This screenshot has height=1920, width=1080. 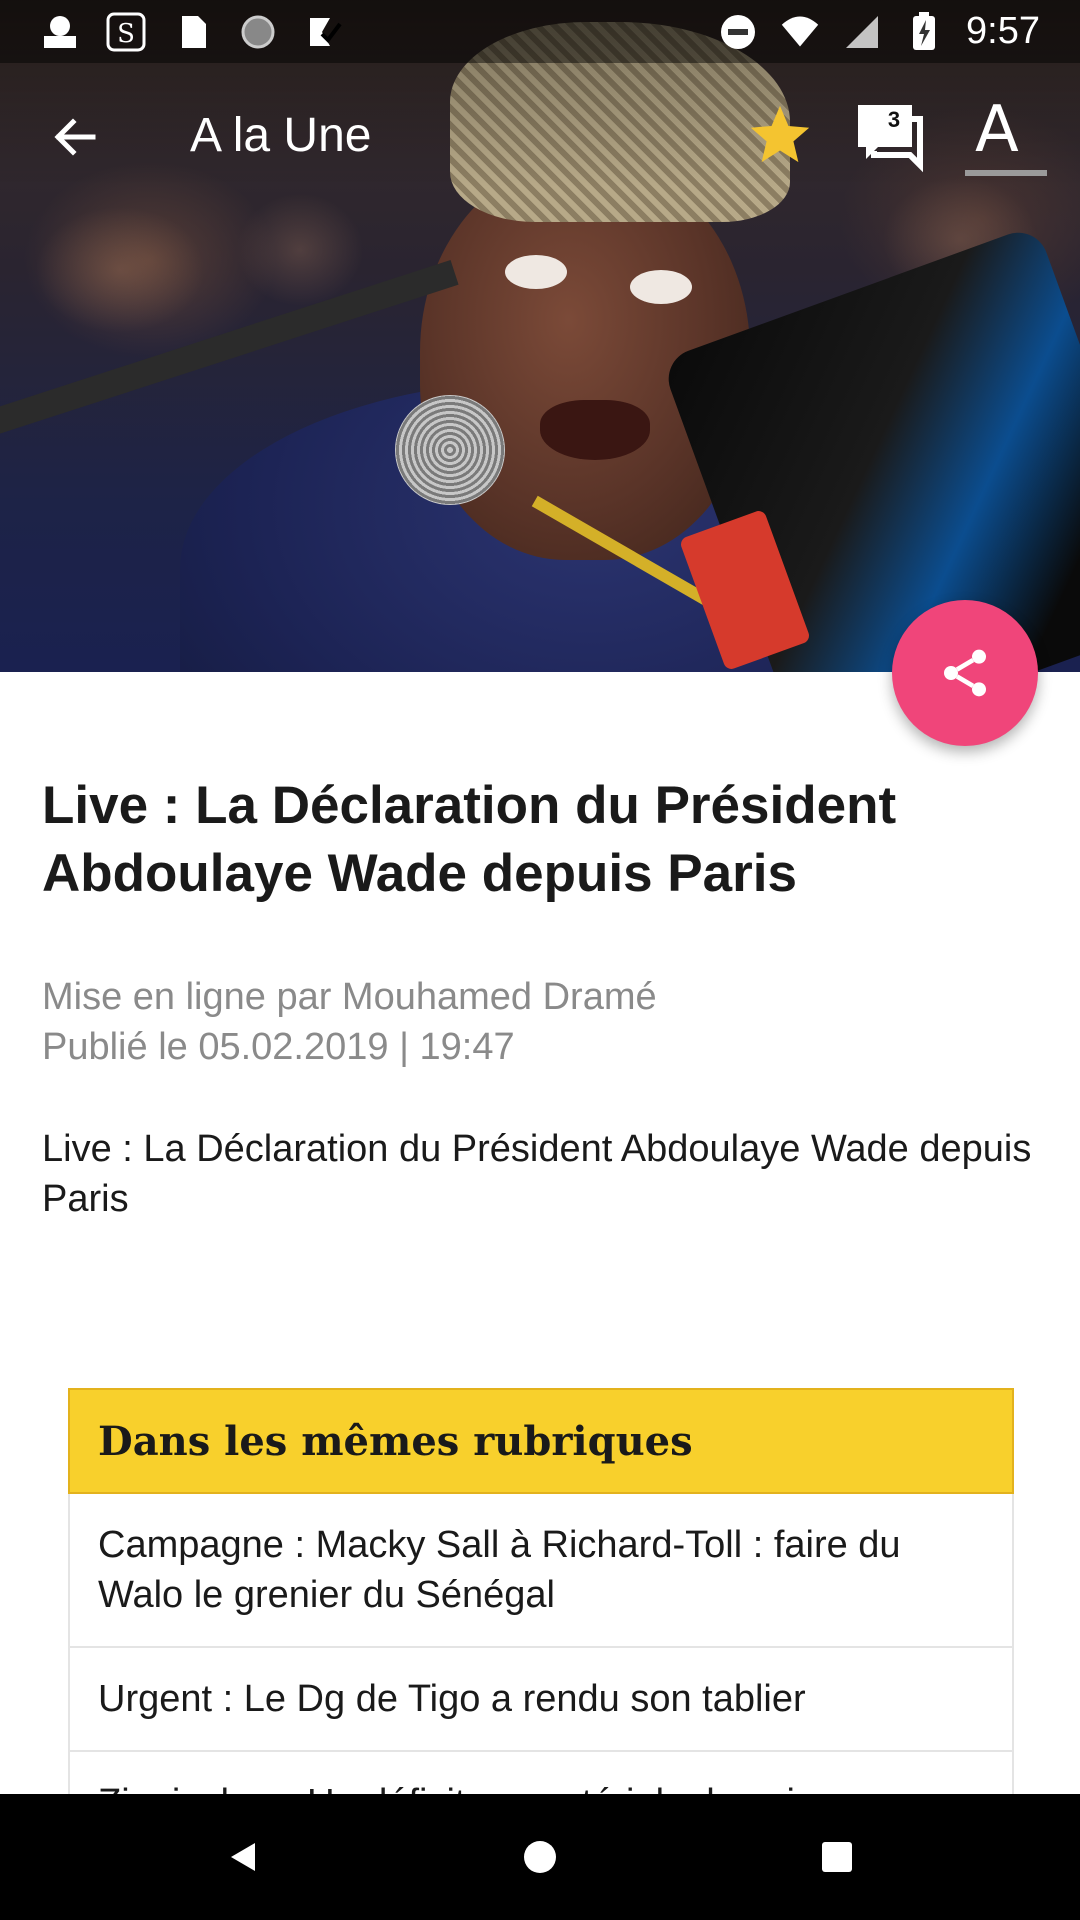 I want to click on page-title: A la Une, so click(x=281, y=135).